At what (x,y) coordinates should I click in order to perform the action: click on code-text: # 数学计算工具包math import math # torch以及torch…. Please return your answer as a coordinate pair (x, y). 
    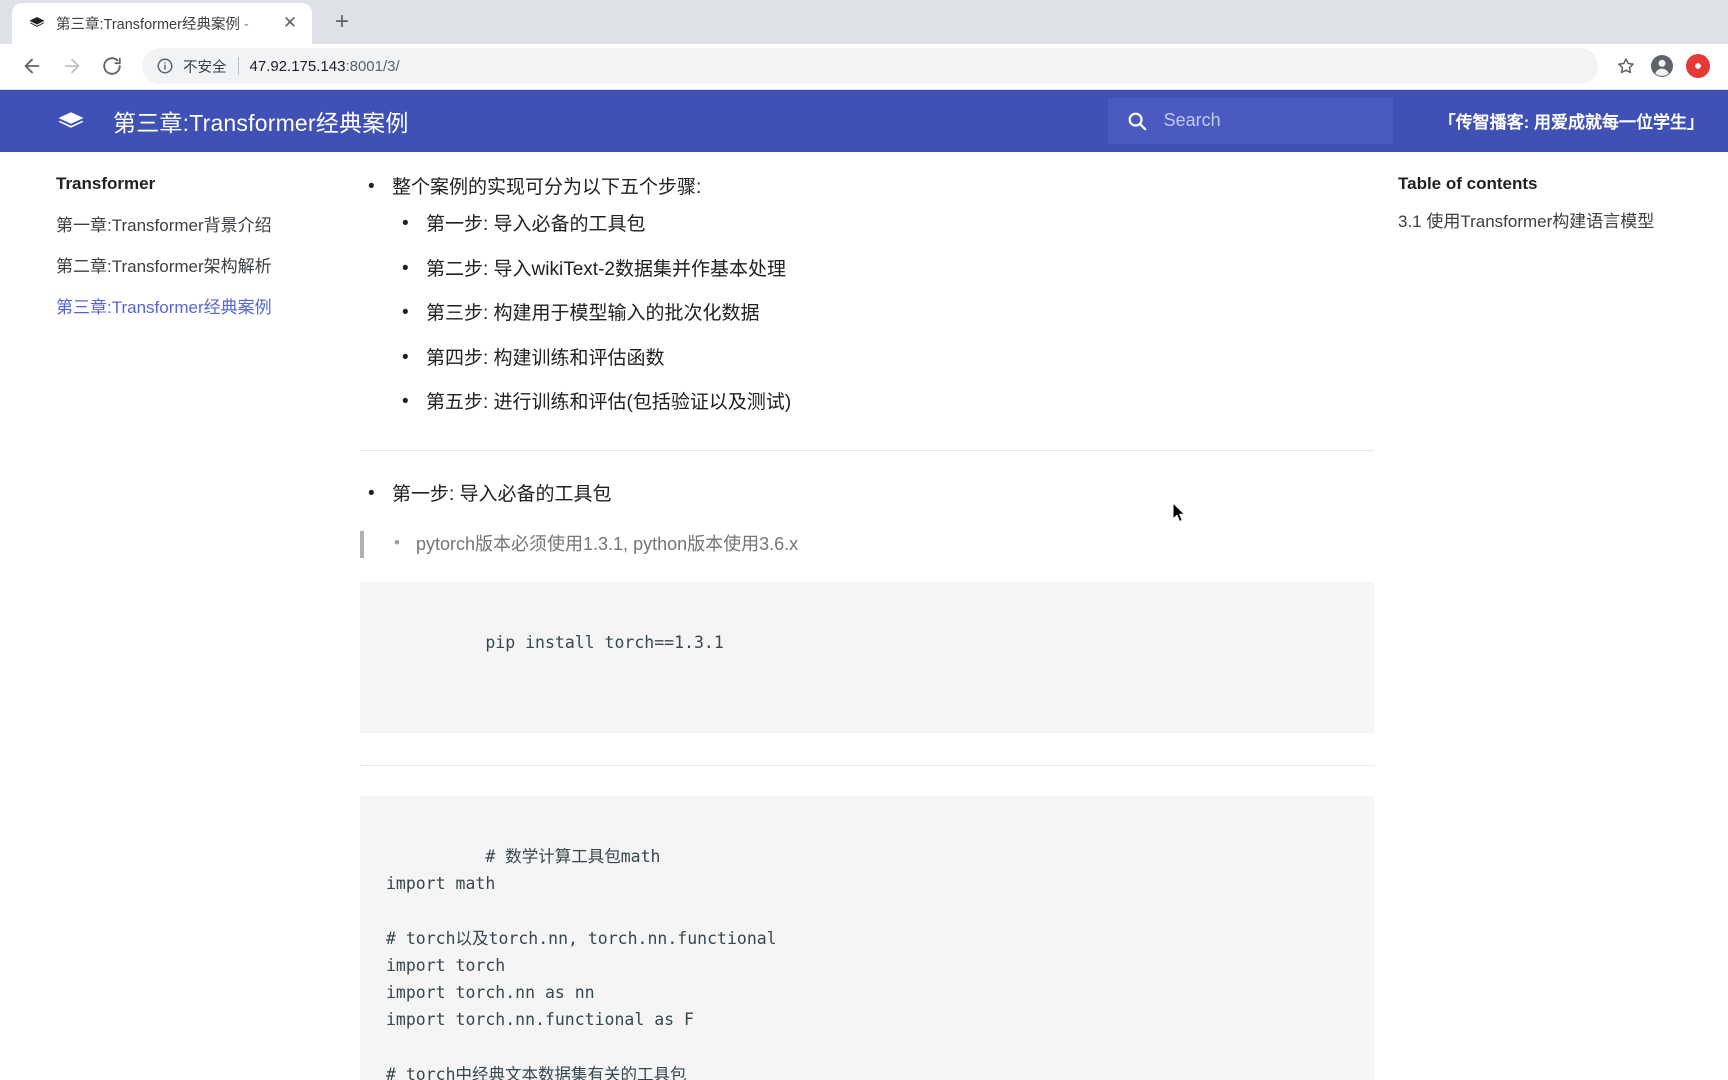
    Looking at the image, I should click on (581, 963).